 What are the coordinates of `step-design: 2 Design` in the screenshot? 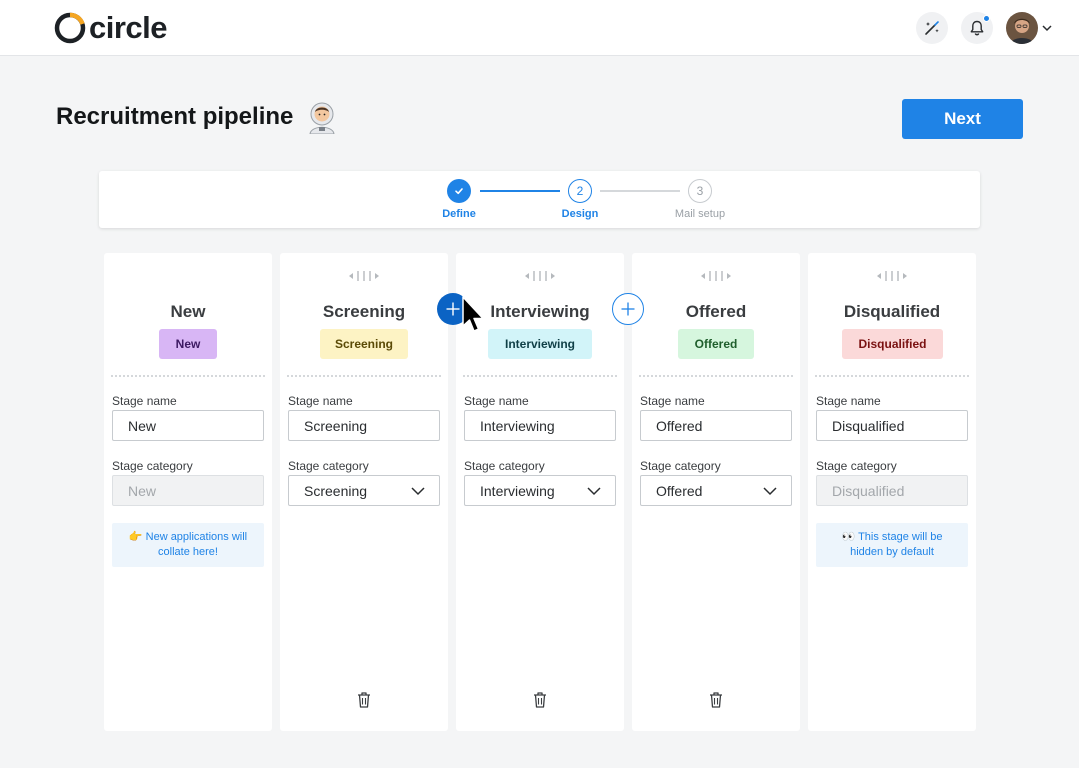 It's located at (580, 199).